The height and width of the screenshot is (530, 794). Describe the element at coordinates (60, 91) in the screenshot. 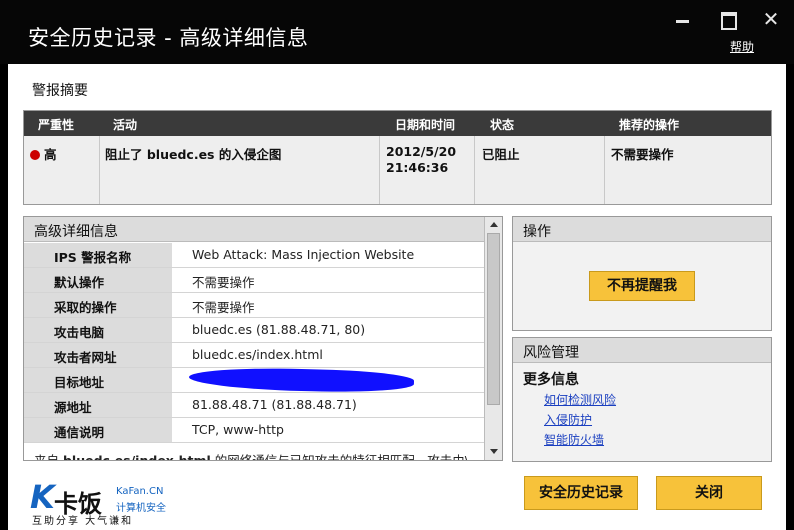

I see `alert-summary-title: 警报摘要` at that location.